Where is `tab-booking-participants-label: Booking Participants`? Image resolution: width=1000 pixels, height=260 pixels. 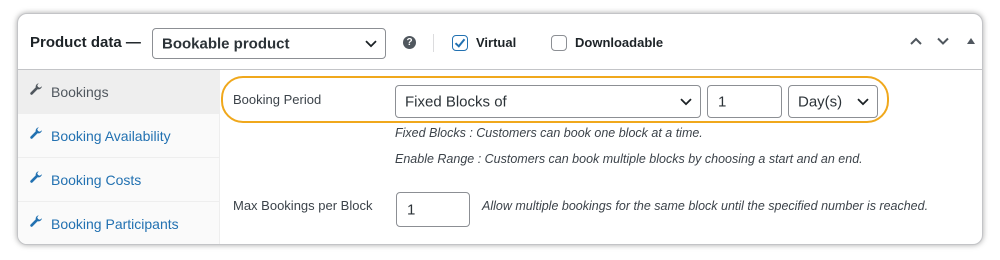
tab-booking-participants-label: Booking Participants is located at coordinates (115, 224).